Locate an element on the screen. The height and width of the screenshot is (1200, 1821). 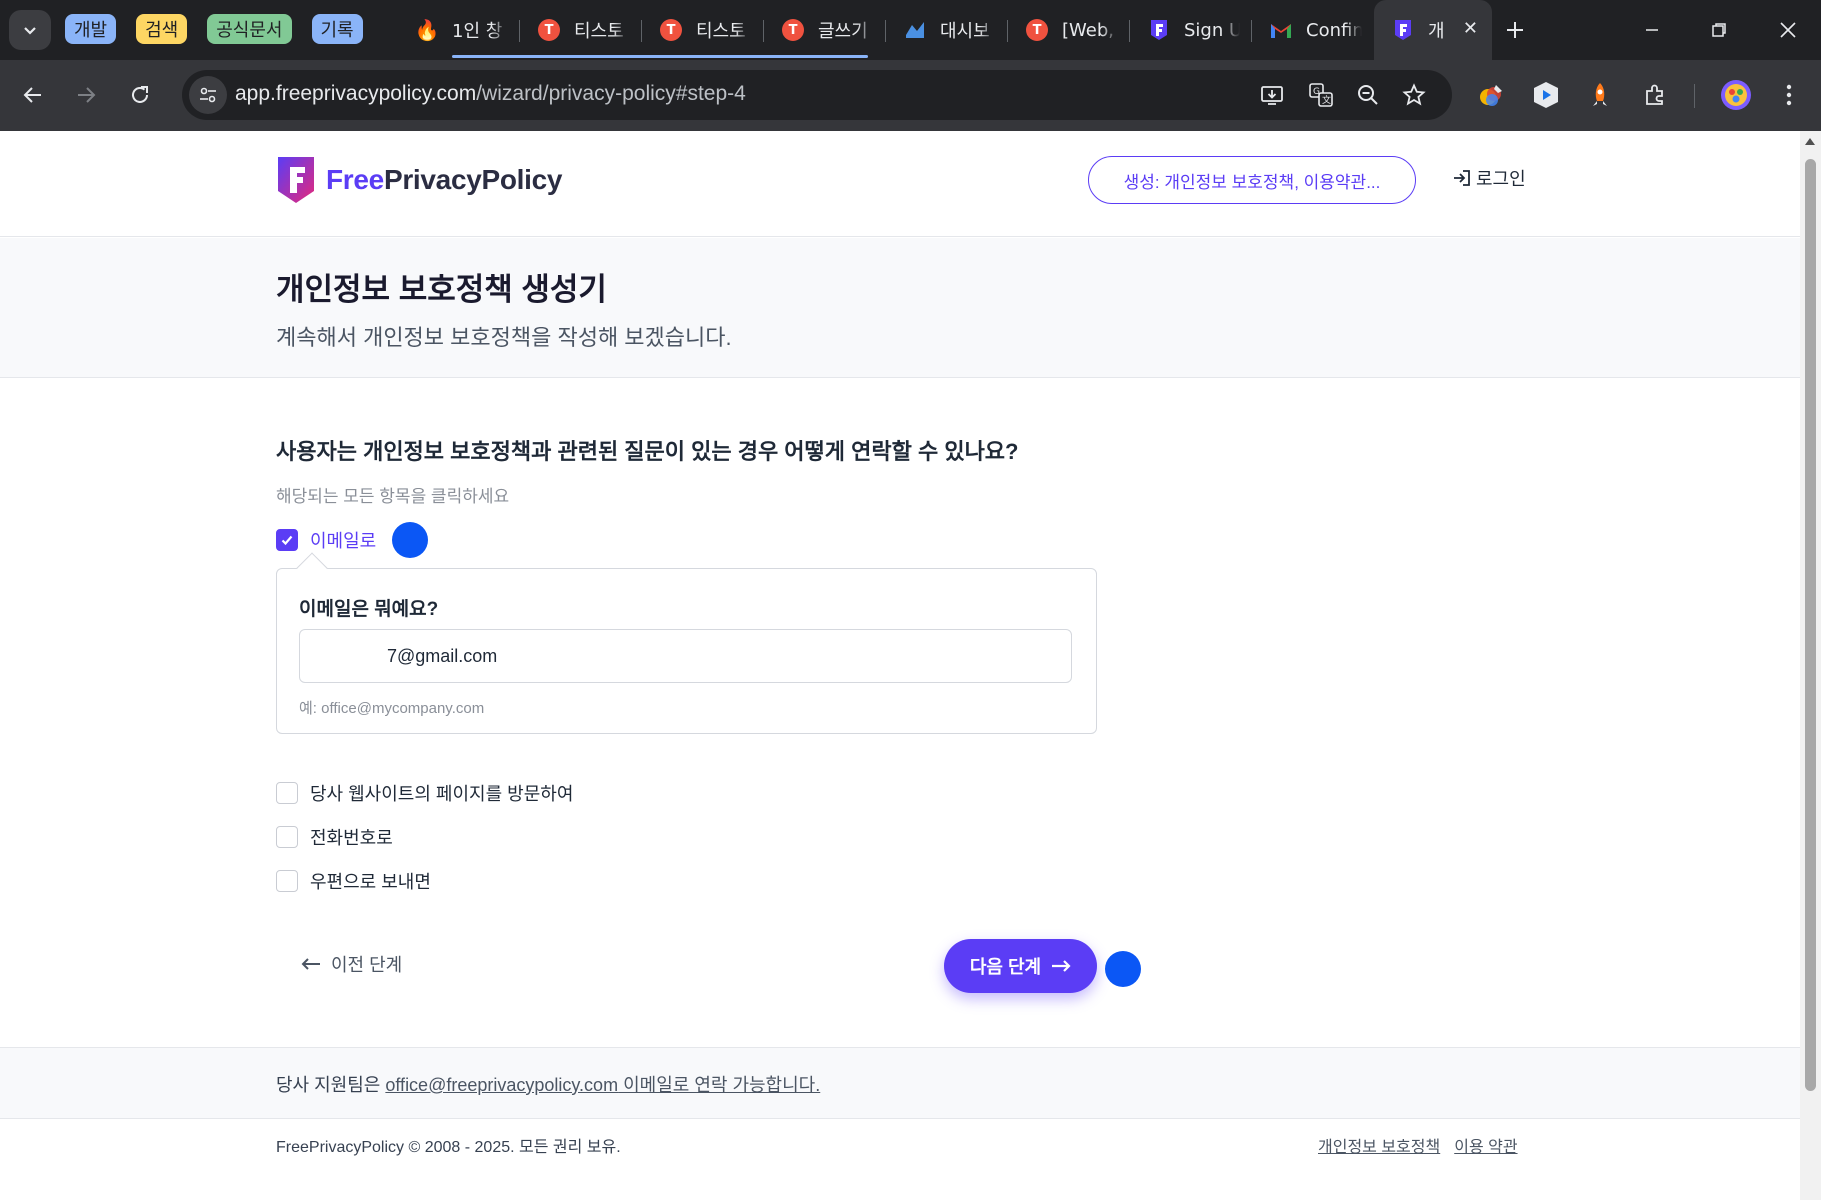
forward-button is located at coordinates (86, 95).